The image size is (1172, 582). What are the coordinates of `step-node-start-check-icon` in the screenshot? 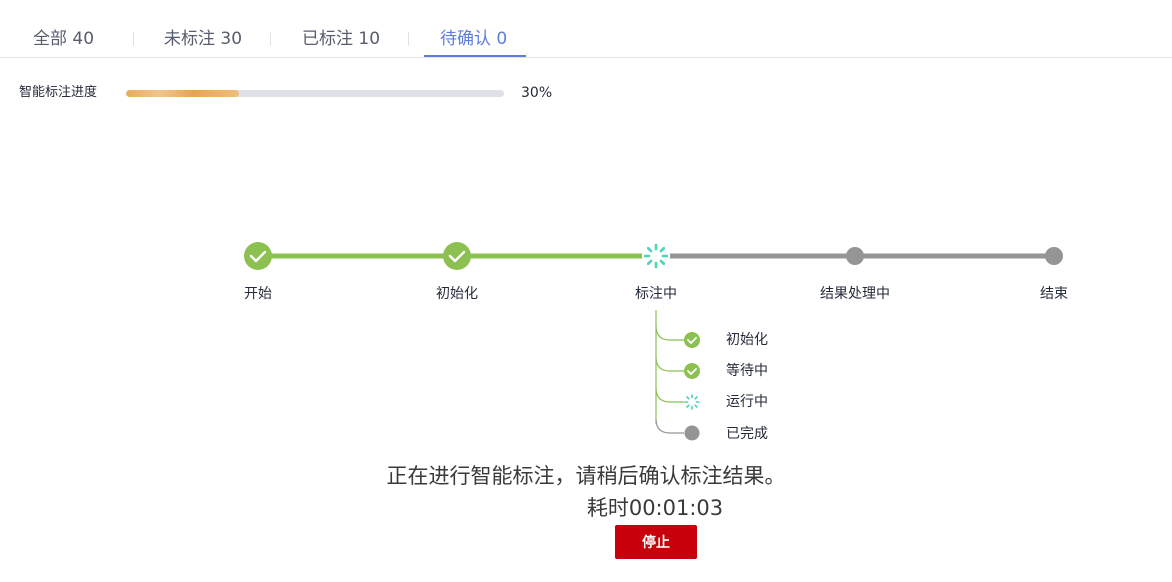 It's located at (258, 256).